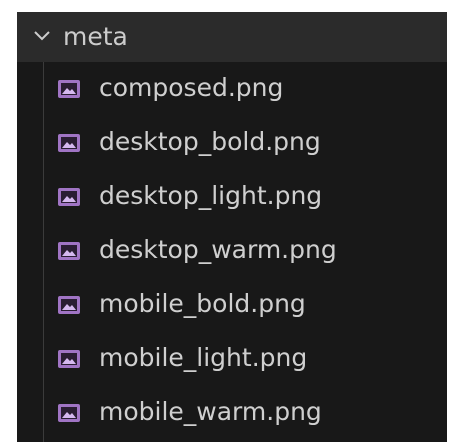 Image resolution: width=464 pixels, height=442 pixels. I want to click on file-item-mobile-light: mobile_light.png, so click(232, 359).